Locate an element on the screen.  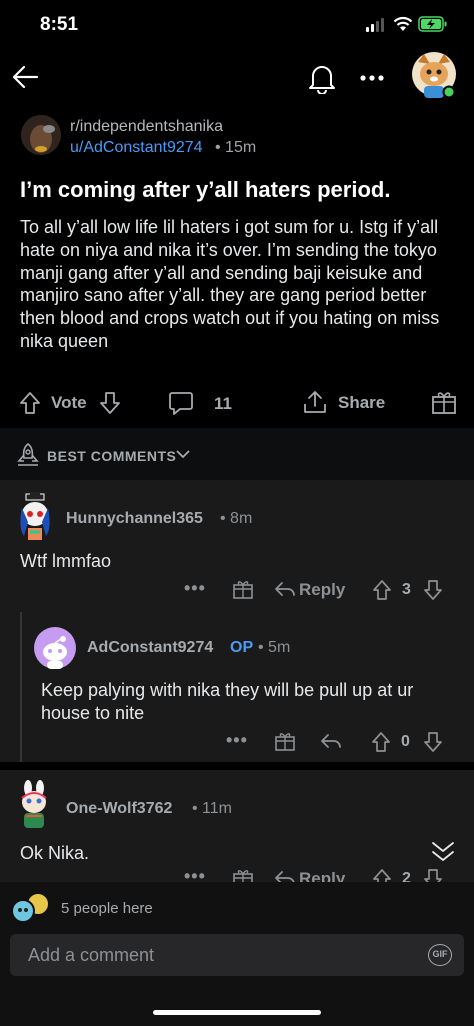
comment-author: Hunnychannel365 is located at coordinates (134, 519).